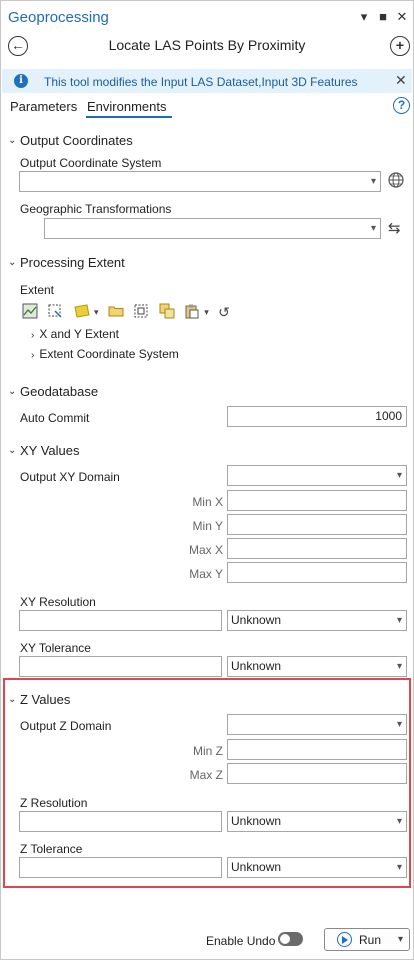 This screenshot has width=414, height=960. Describe the element at coordinates (55, 418) in the screenshot. I see `auto-commit-label: Auto Commit` at that location.